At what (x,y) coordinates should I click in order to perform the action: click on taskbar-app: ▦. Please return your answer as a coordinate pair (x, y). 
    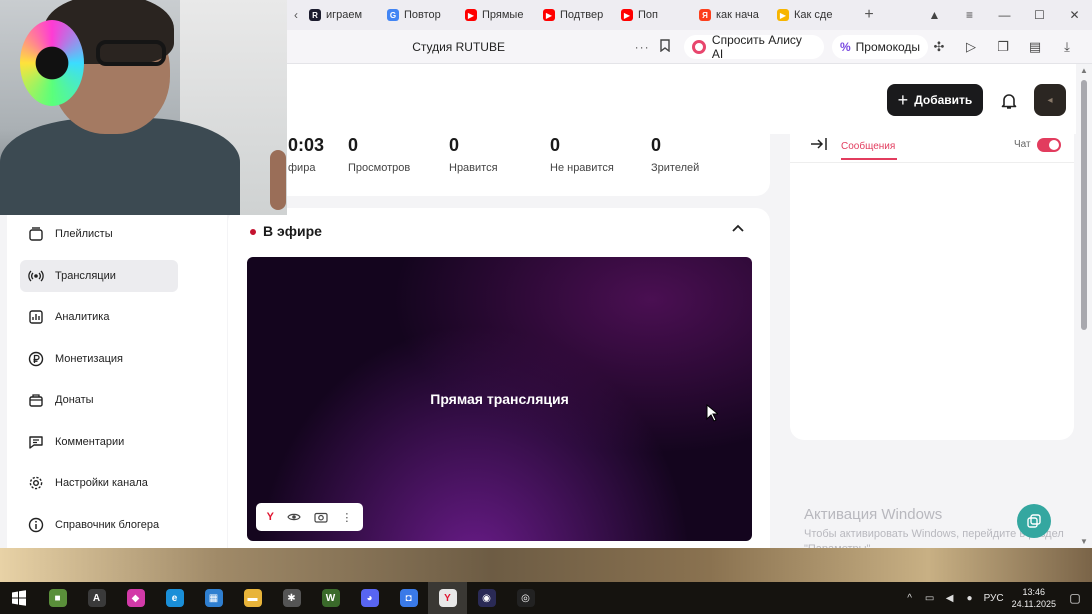
    Looking at the image, I should click on (213, 598).